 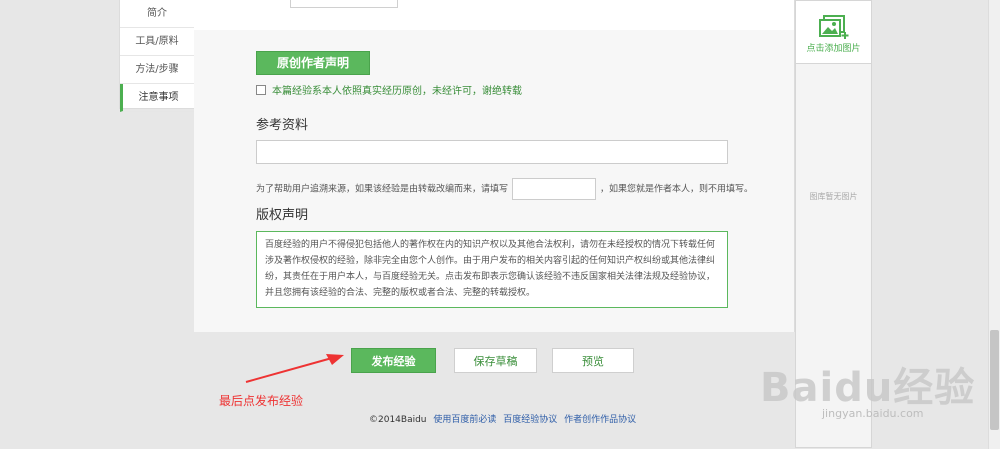 What do you see at coordinates (344, 4) in the screenshot?
I see `top-input-edge` at bounding box center [344, 4].